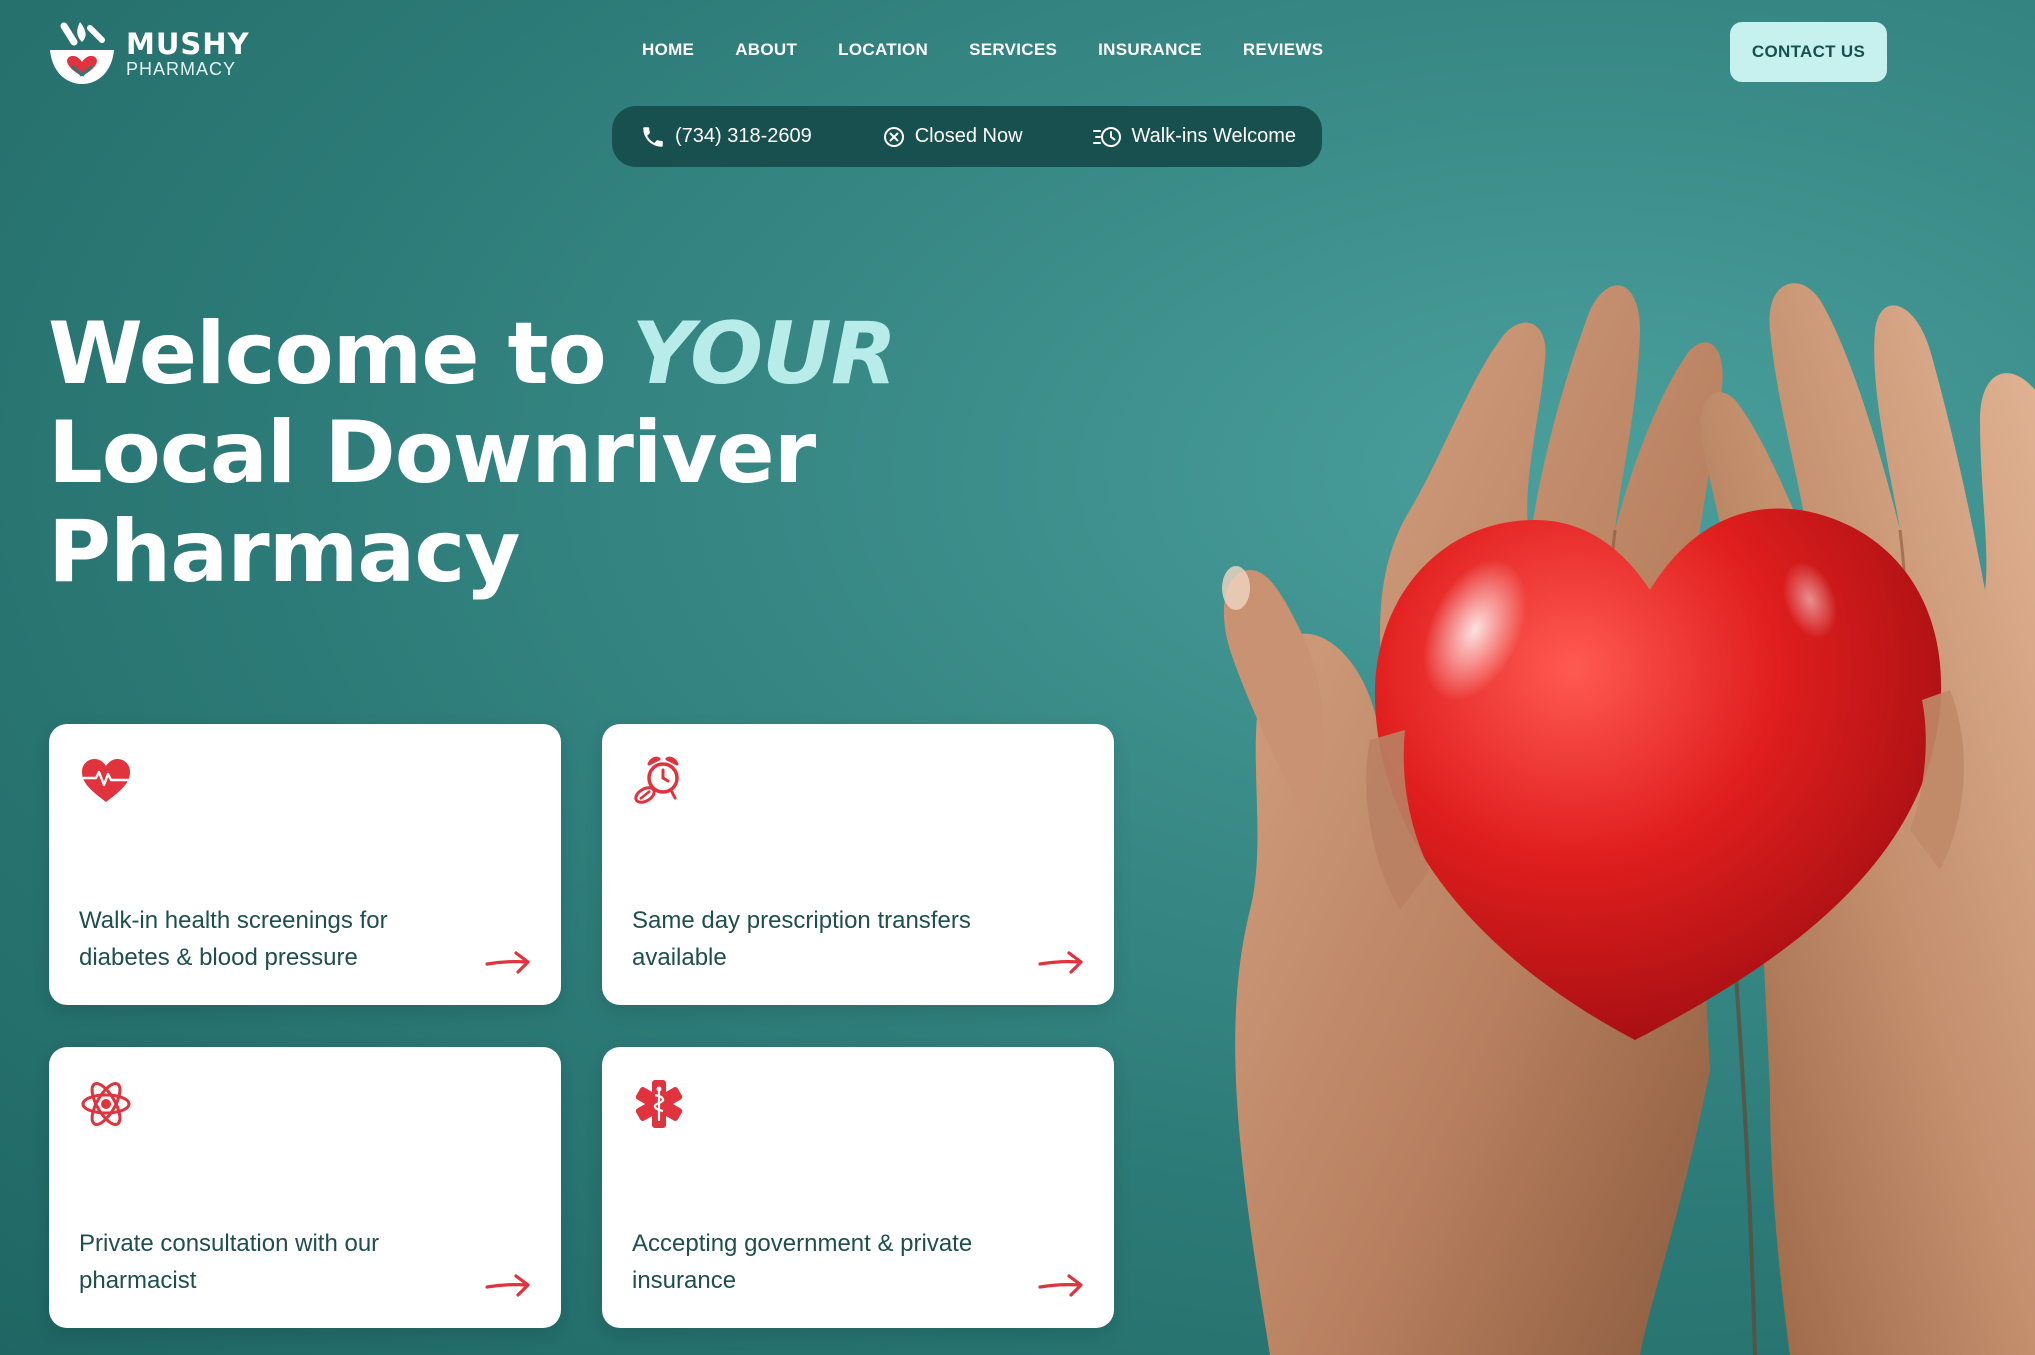  What do you see at coordinates (284, 552) in the screenshot?
I see `title-line-3: Pharmacy` at bounding box center [284, 552].